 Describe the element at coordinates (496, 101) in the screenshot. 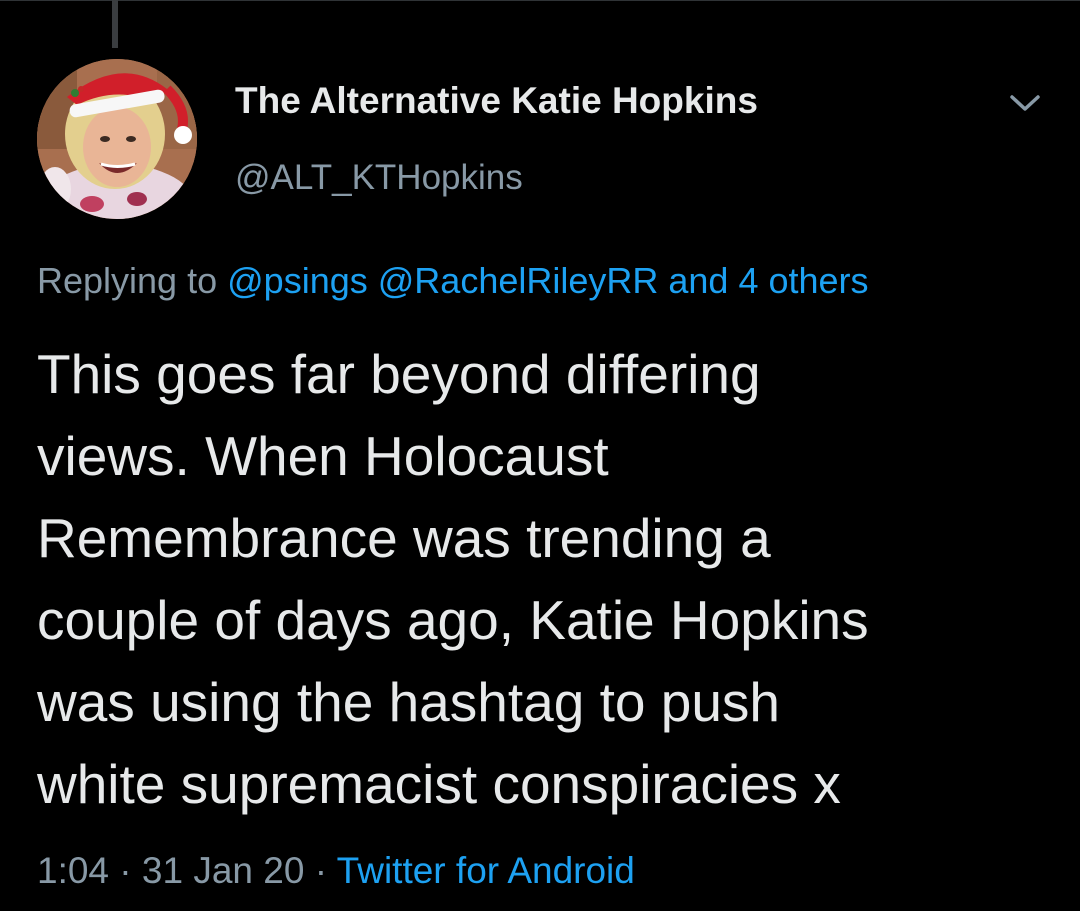

I see `author-name: The Alternative Katie Hopkins` at that location.